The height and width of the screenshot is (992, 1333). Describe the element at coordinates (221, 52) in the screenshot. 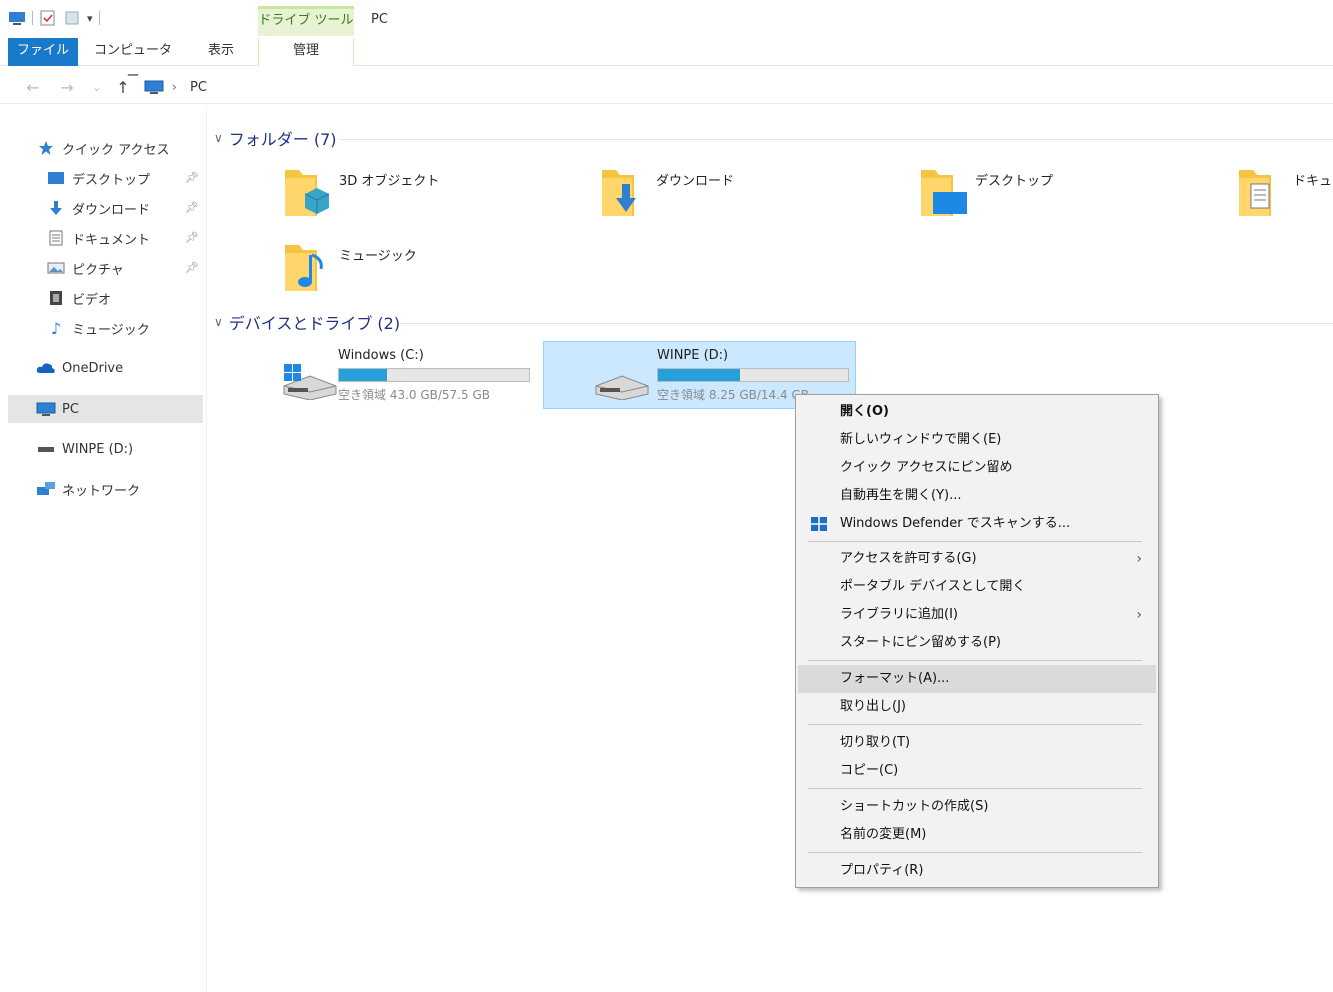

I see `tab-view: 表示` at that location.